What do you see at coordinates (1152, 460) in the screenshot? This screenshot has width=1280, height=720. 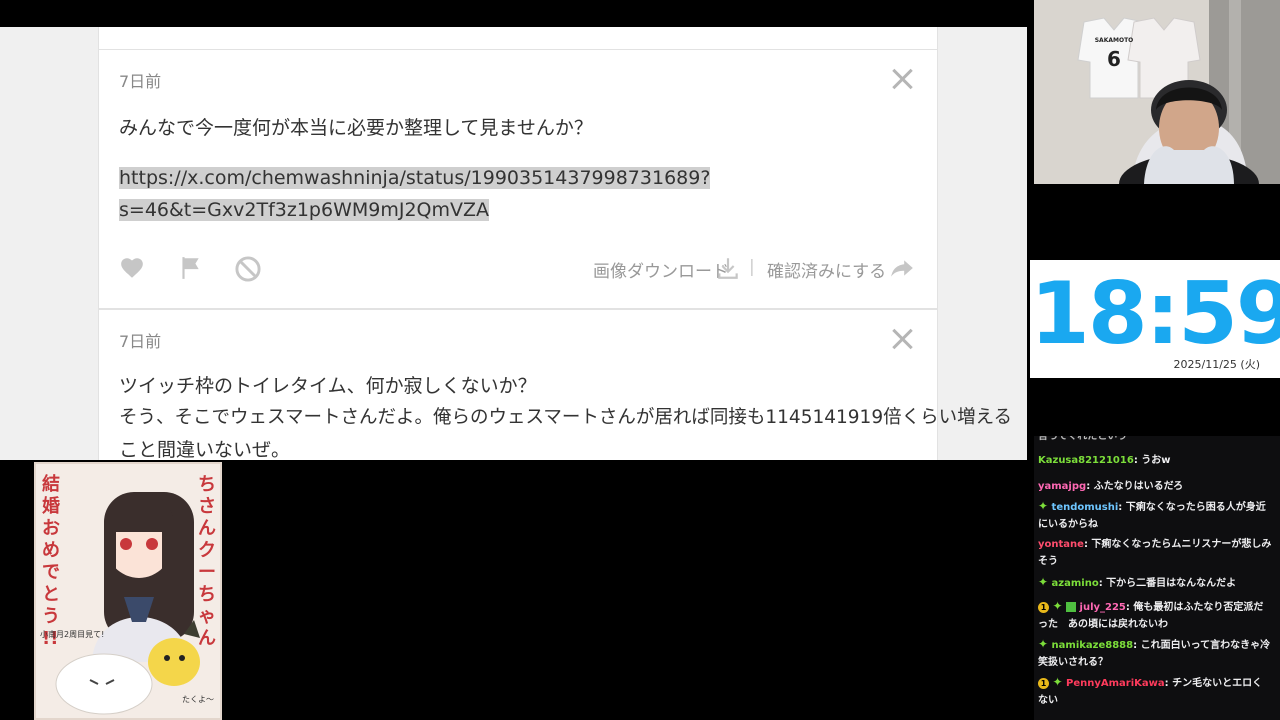 I see `chat-text: : うおw` at bounding box center [1152, 460].